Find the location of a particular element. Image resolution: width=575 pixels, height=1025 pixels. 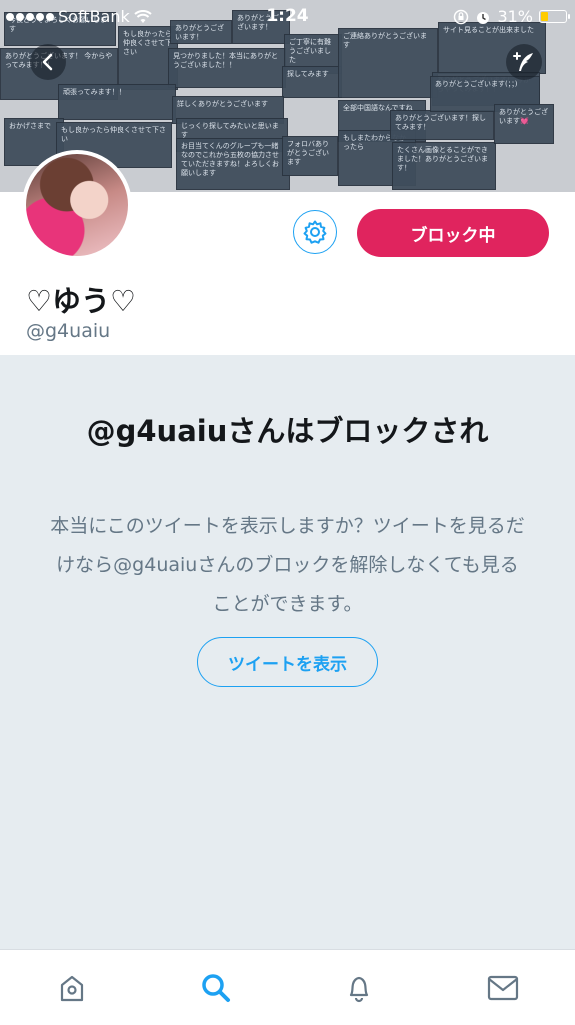

gear-icon is located at coordinates (315, 232).